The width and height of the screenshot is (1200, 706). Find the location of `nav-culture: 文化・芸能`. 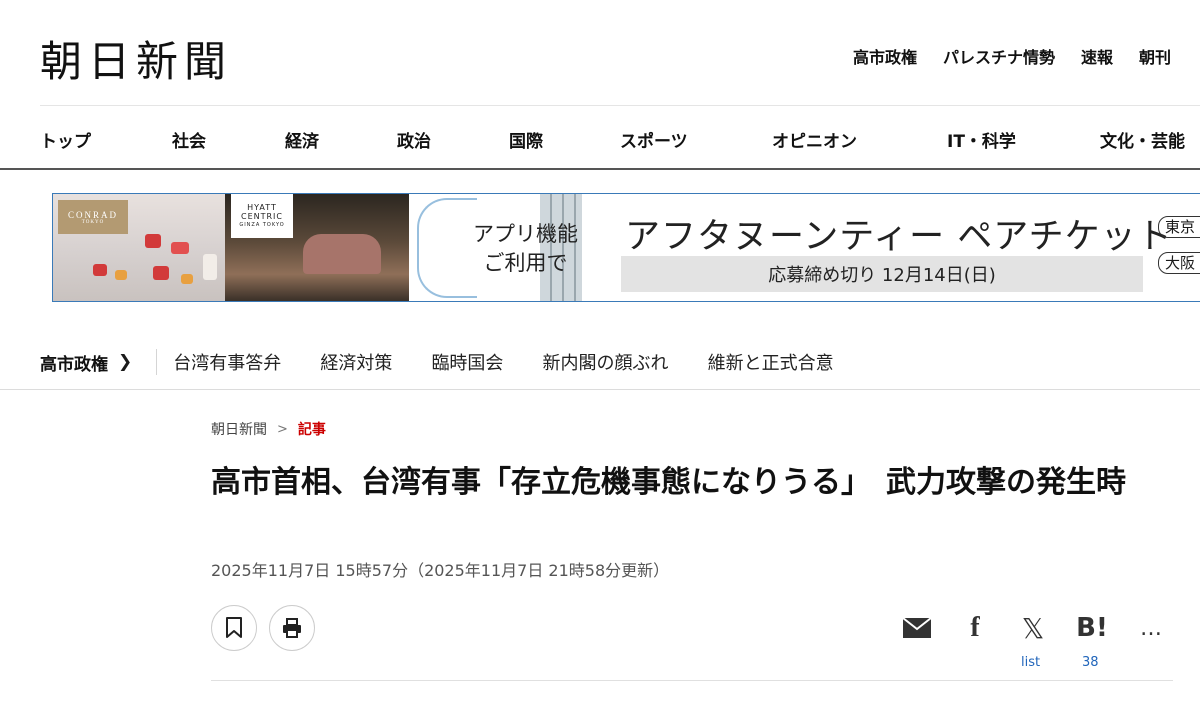

nav-culture: 文化・芸能 is located at coordinates (1142, 139).